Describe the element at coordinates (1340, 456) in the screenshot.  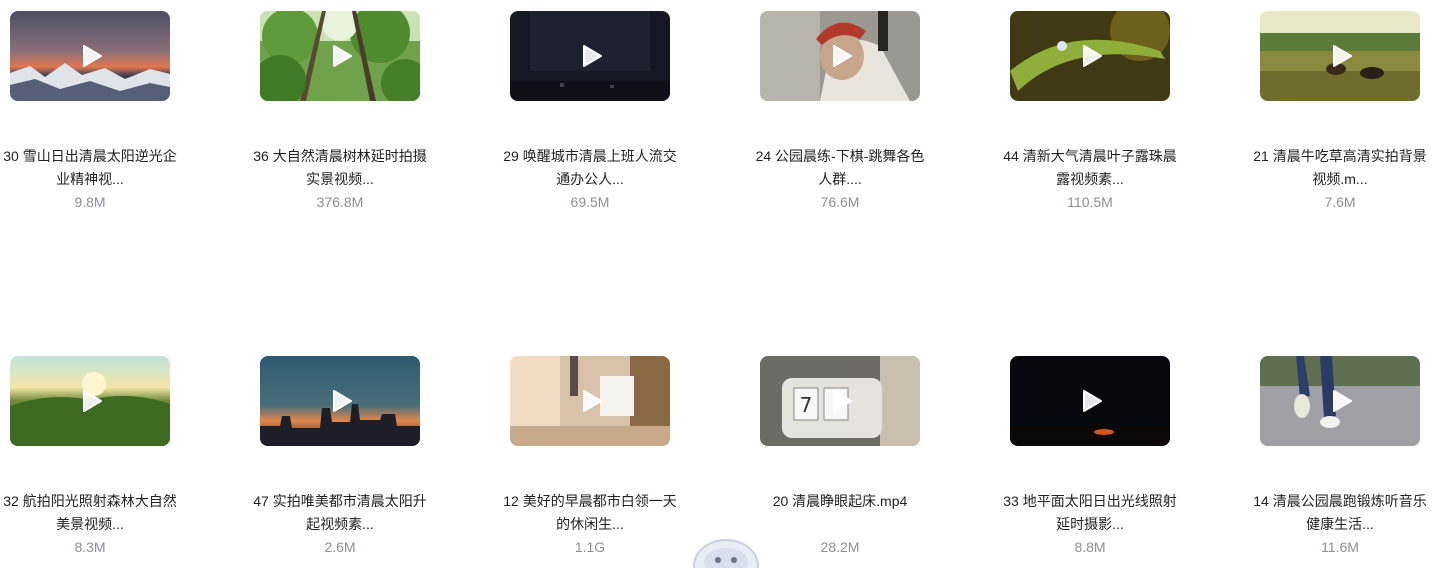
I see `video-card: 14 清晨公园晨跑锻炼听音乐健康生活... 11.6M` at that location.